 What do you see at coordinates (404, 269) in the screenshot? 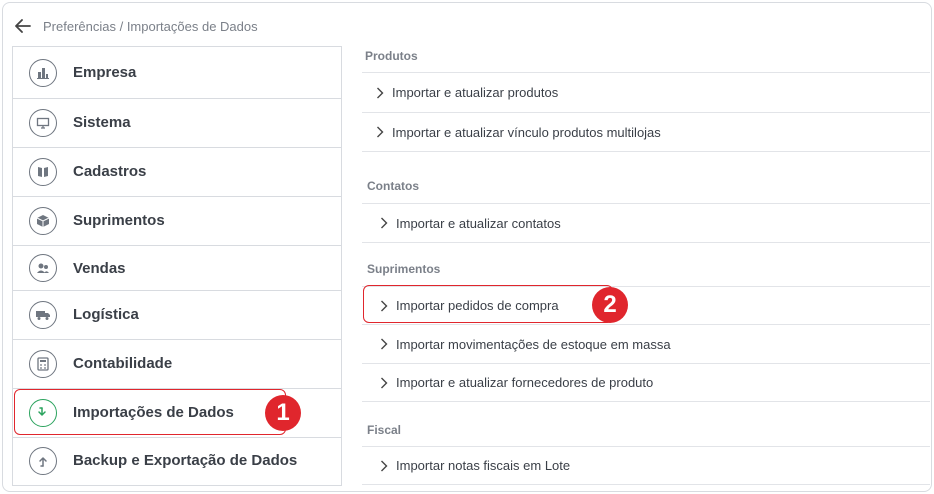
I see `section-title-suprimentos: Suprimentos` at bounding box center [404, 269].